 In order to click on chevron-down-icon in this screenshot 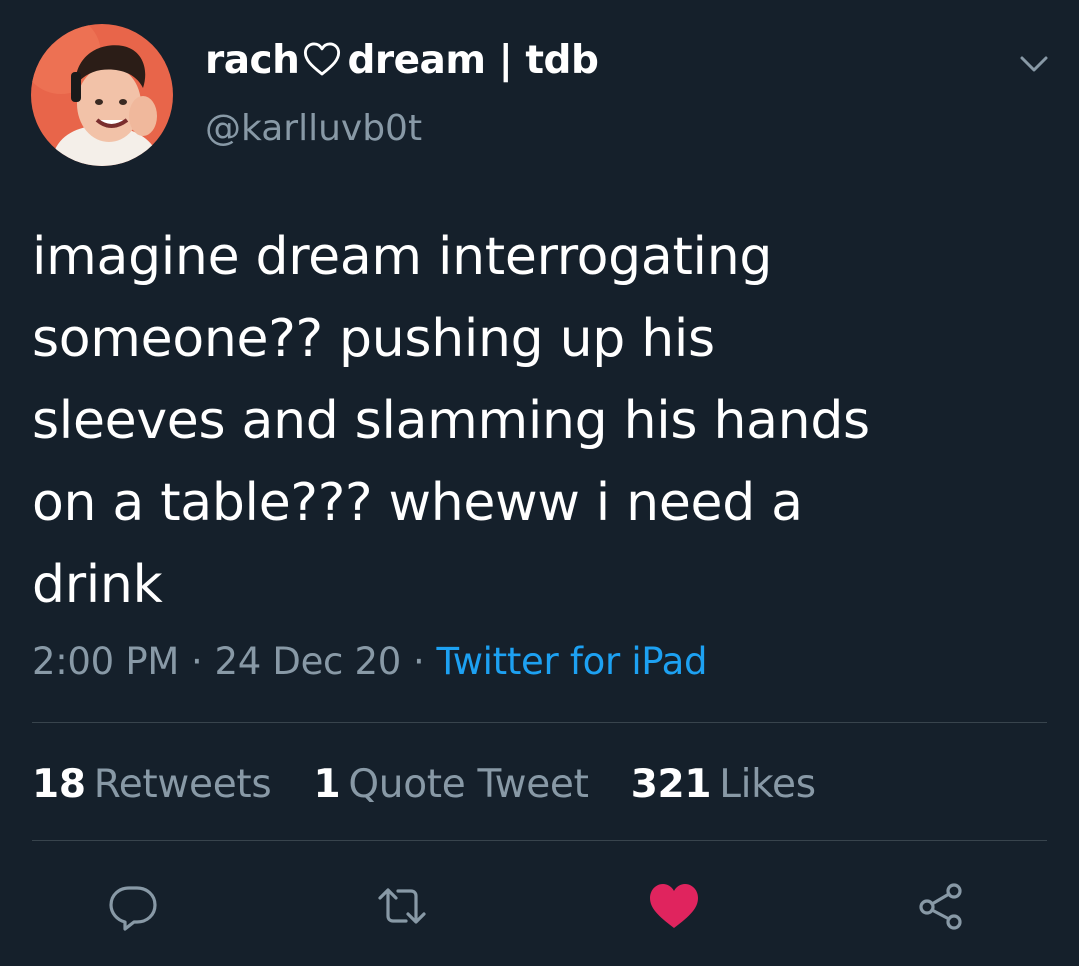, I will do `click(1034, 63)`.